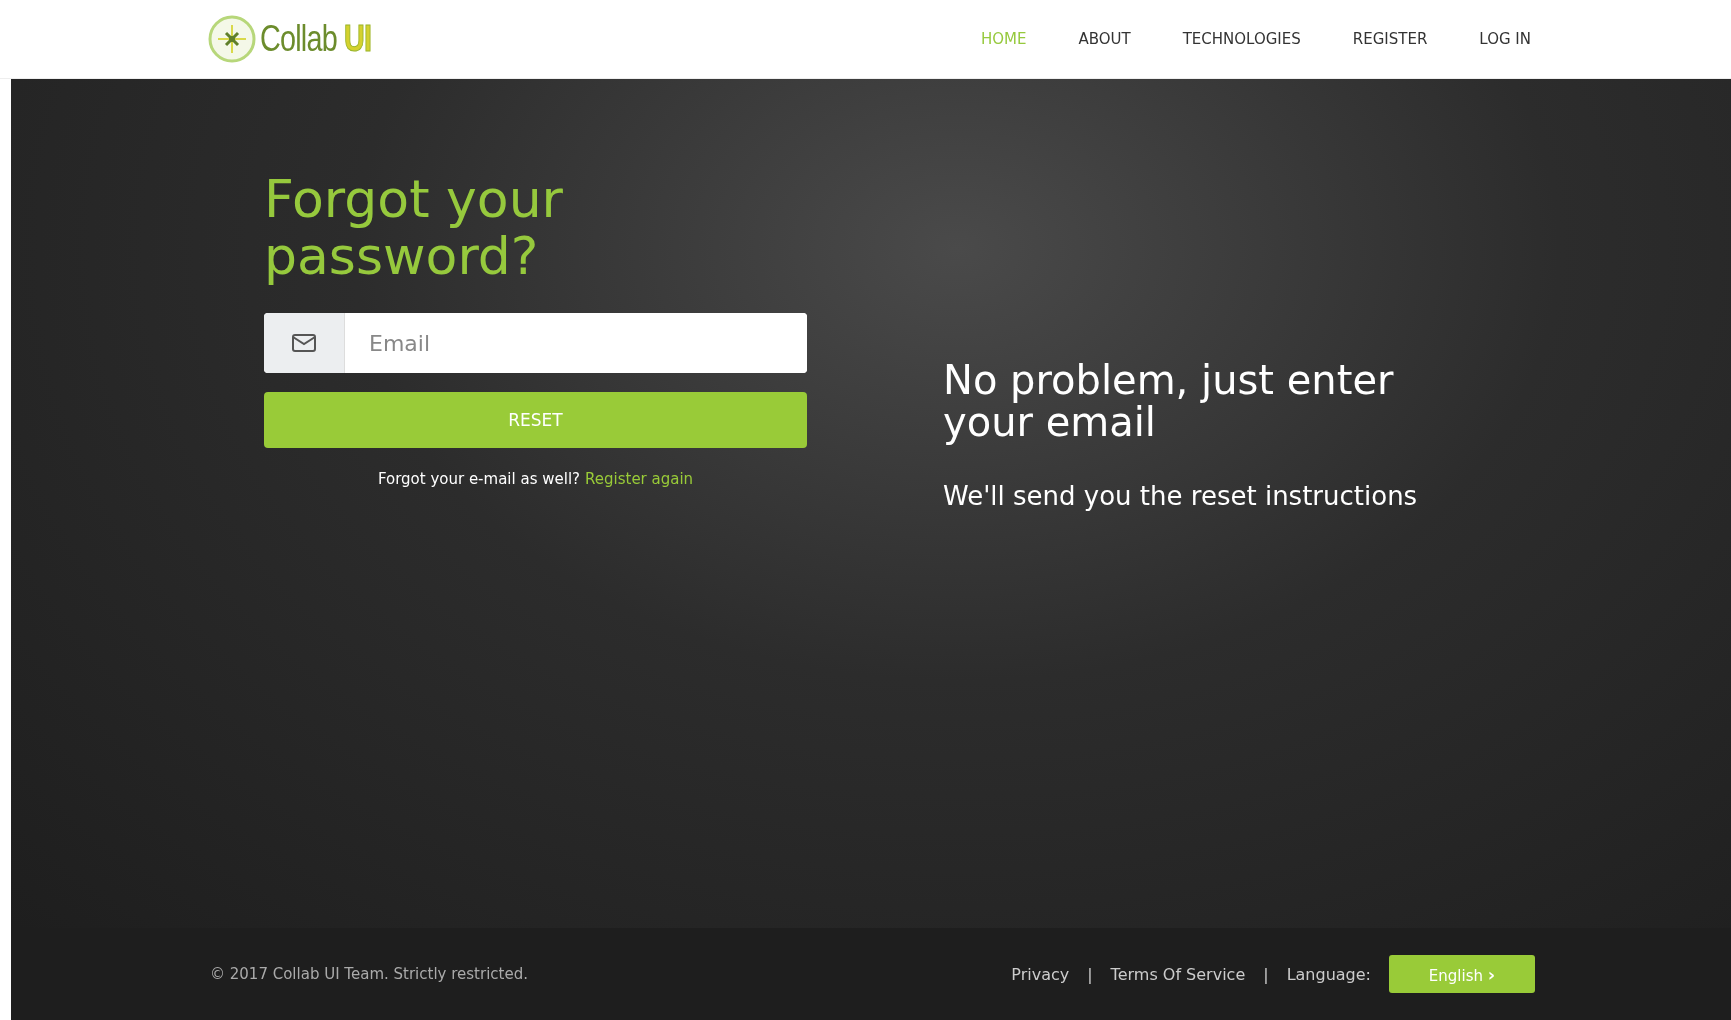 This screenshot has height=1020, width=1731. Describe the element at coordinates (414, 228) in the screenshot. I see `page-title: Forgot your password?` at that location.